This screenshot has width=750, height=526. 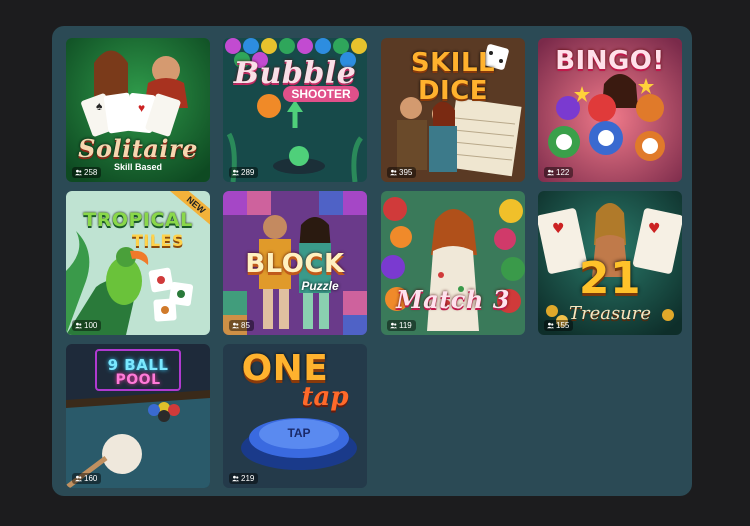 What do you see at coordinates (453, 299) in the screenshot?
I see `game-title: Match 3` at bounding box center [453, 299].